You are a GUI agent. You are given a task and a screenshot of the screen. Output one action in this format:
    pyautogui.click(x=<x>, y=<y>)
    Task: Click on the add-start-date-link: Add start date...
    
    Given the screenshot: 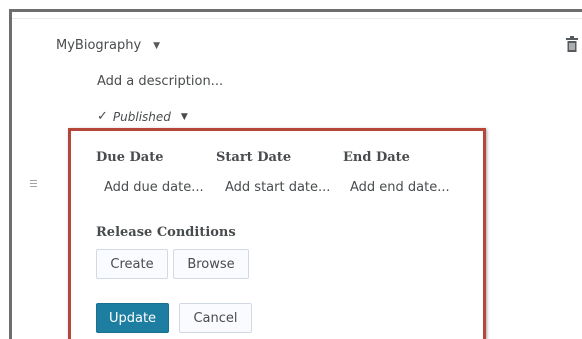 What is the action you would take?
    pyautogui.click(x=277, y=187)
    